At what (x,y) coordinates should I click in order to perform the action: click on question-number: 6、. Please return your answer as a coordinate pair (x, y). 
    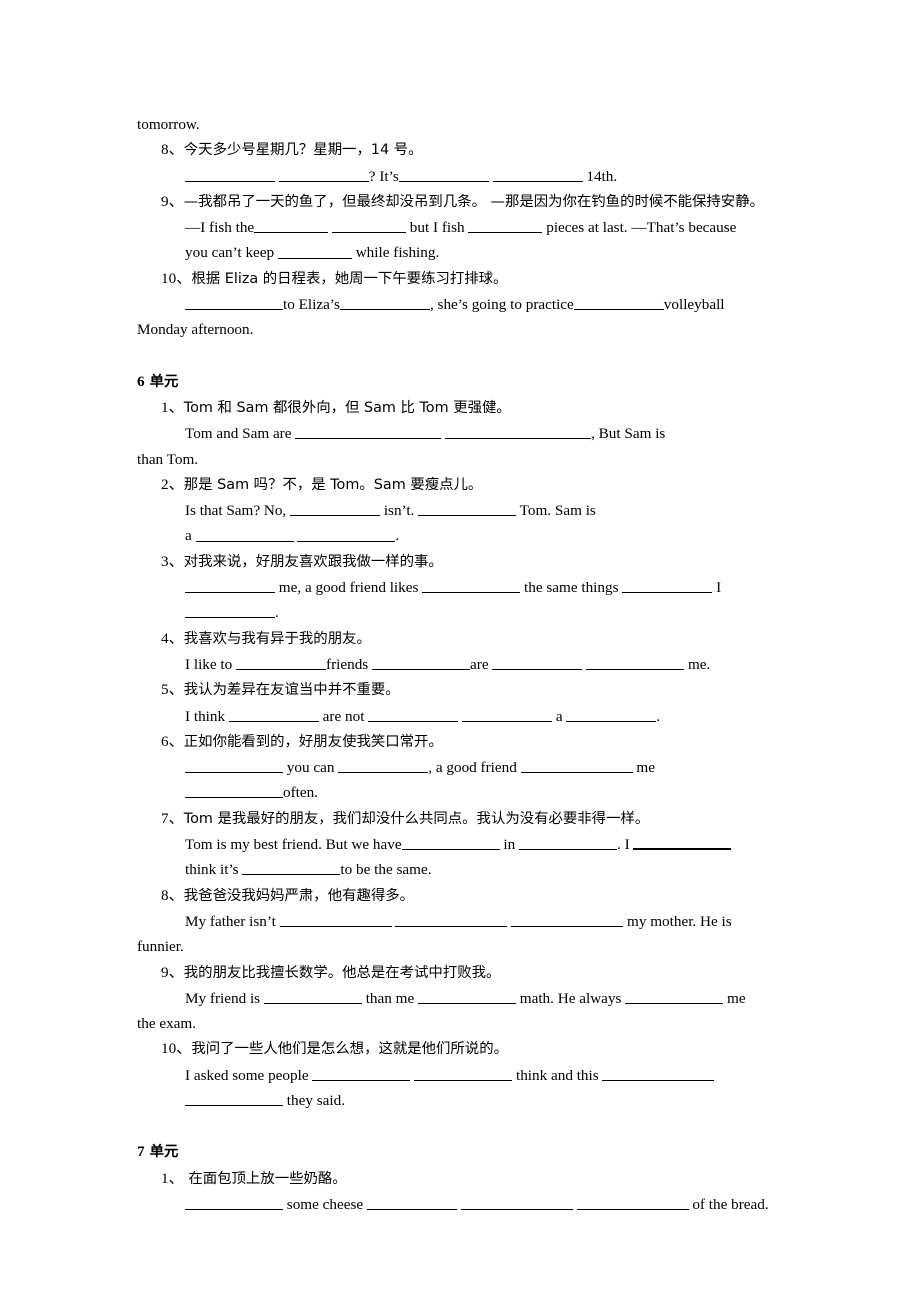
    Looking at the image, I should click on (172, 741).